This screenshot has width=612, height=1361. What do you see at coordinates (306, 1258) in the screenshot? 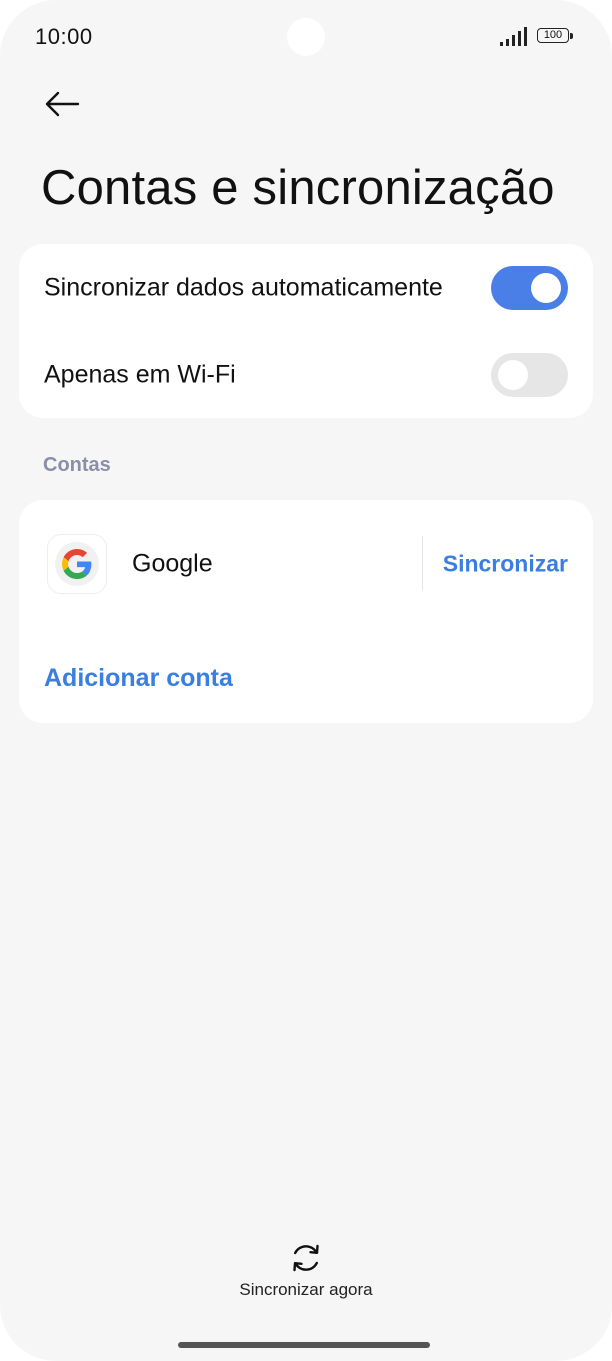
I see `sync-icon` at bounding box center [306, 1258].